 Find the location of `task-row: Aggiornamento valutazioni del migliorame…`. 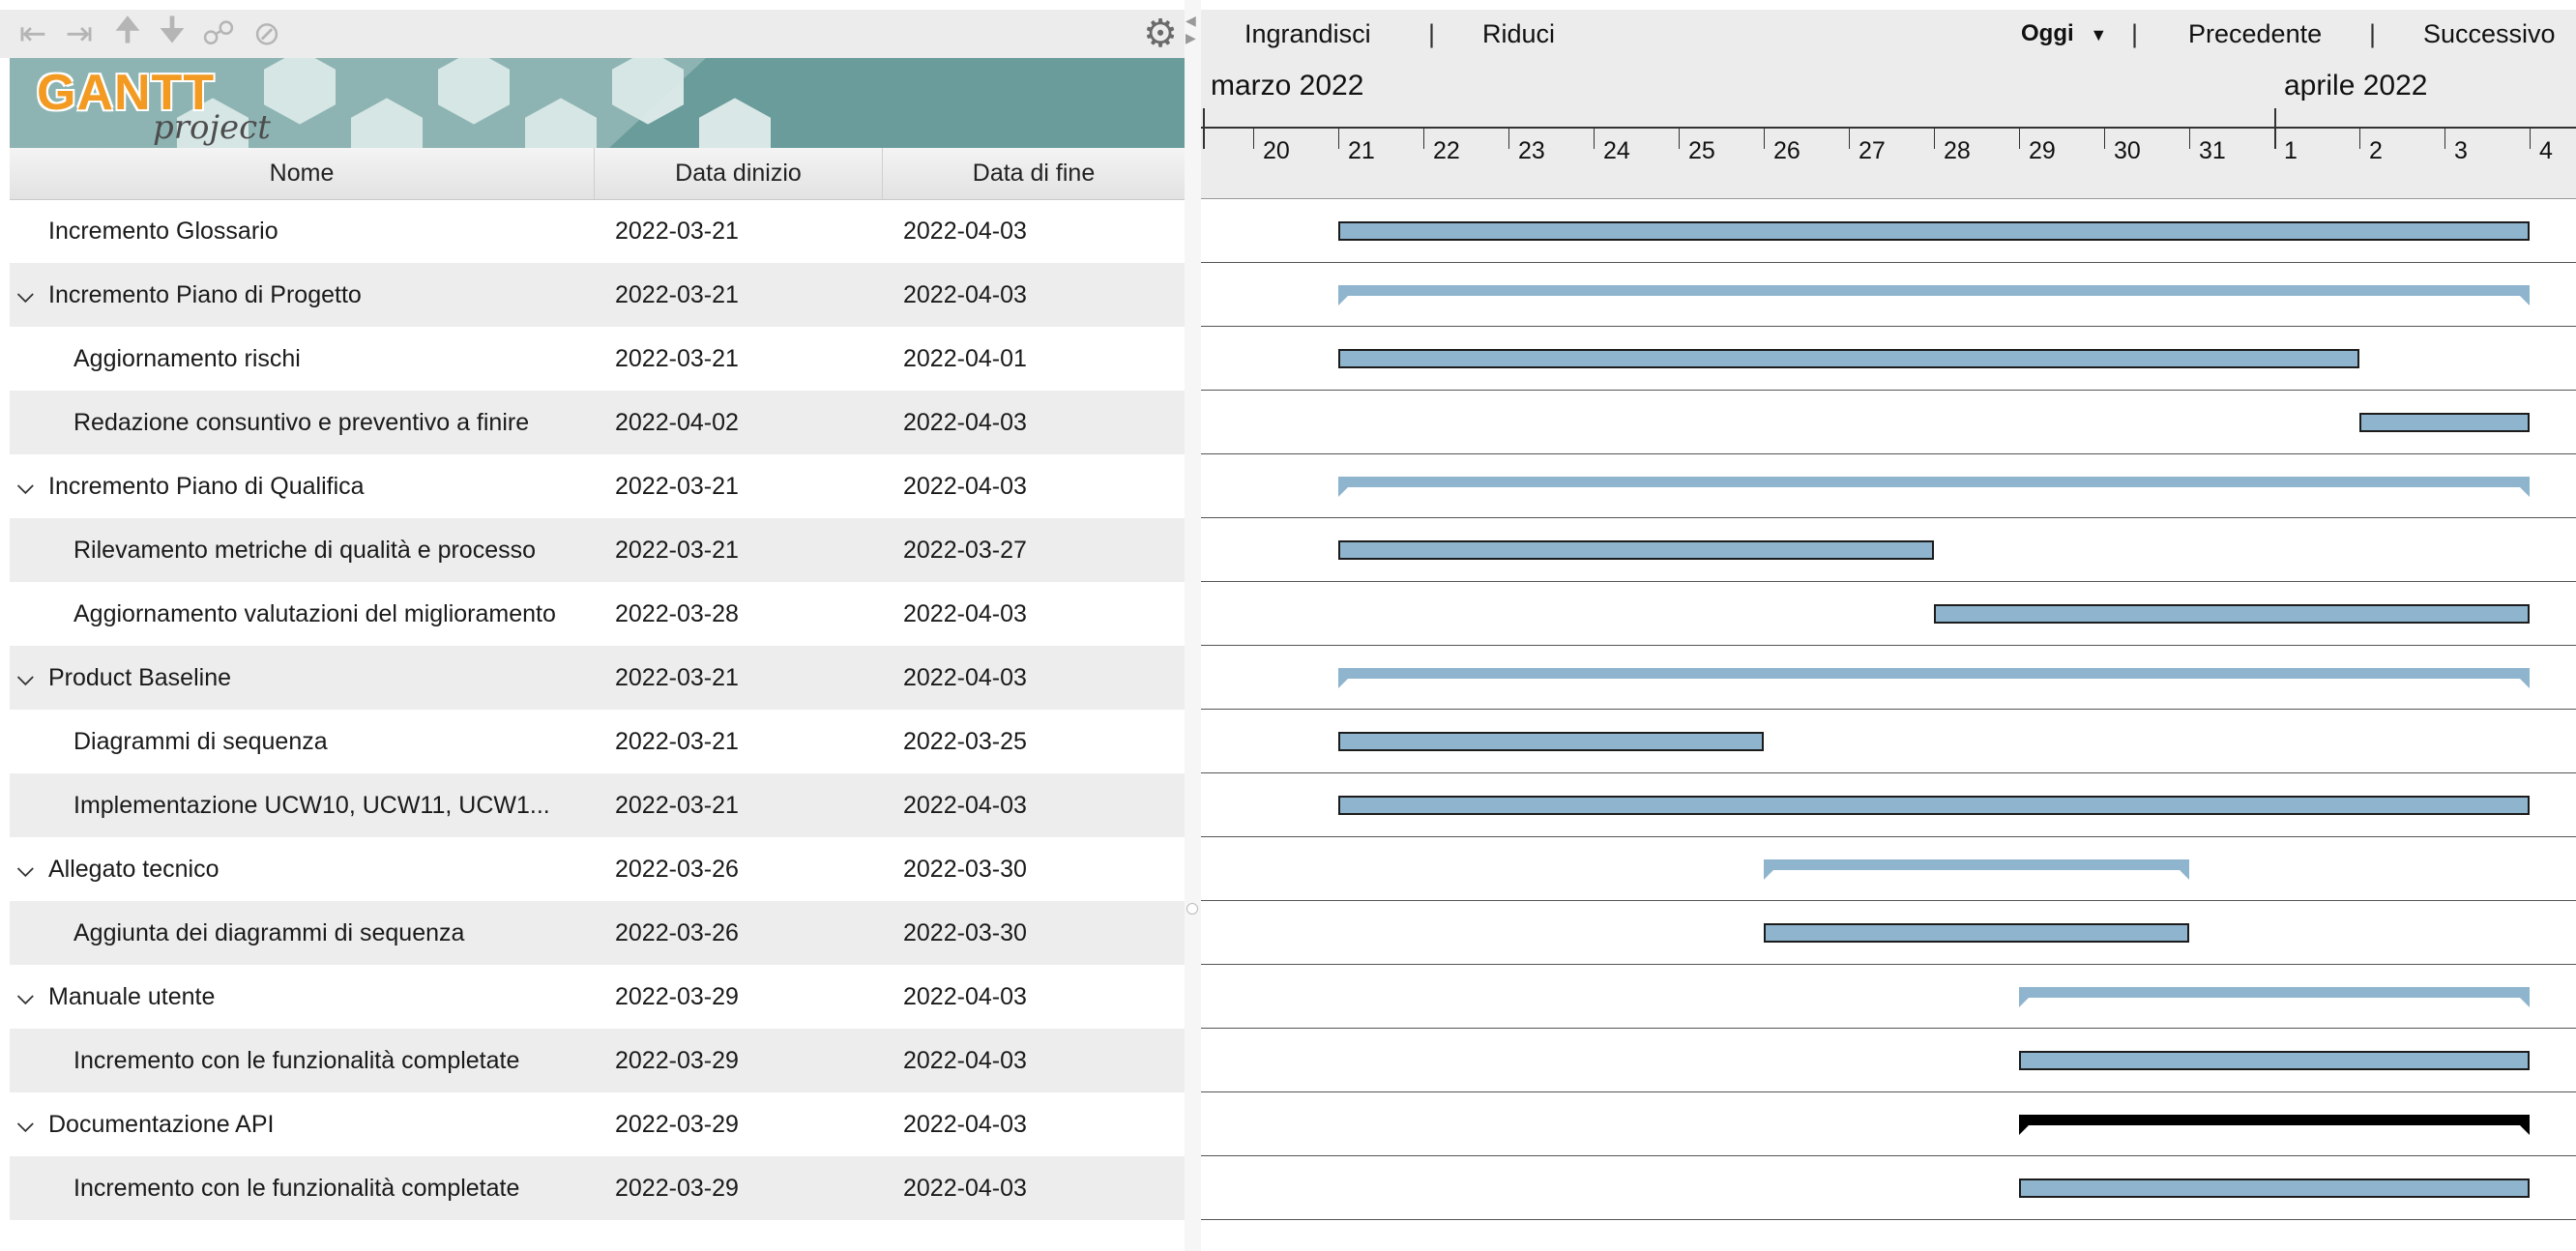

task-row: Aggiornamento valutazioni del migliorame… is located at coordinates (597, 614).